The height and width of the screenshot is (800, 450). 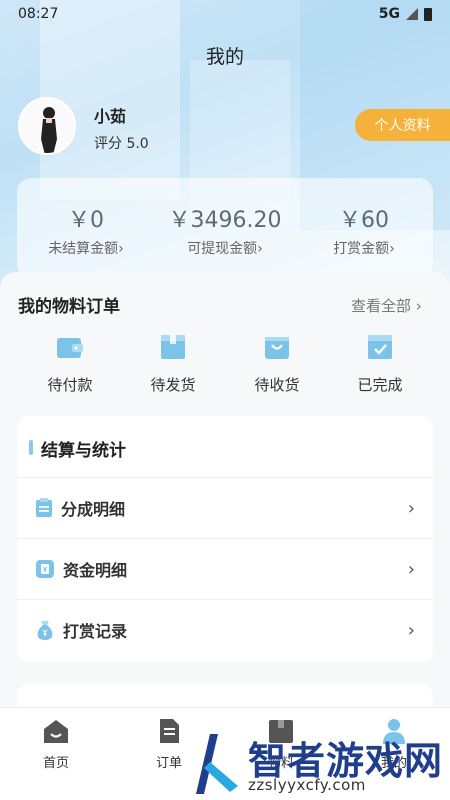 I want to click on order-label: 已完成, so click(x=380, y=385).